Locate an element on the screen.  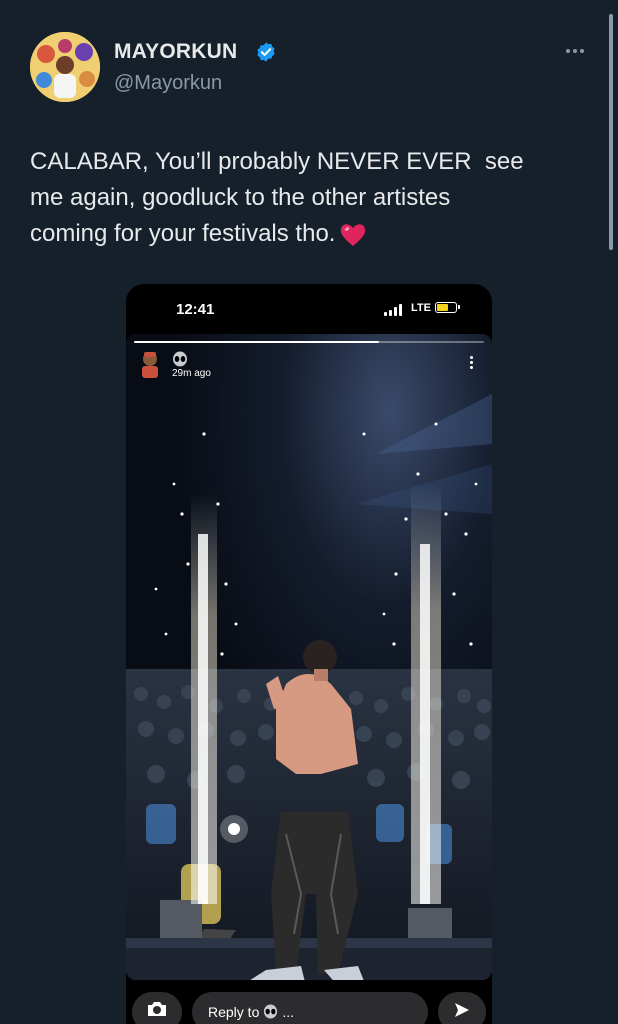
story-user-avatar is located at coordinates (150, 364).